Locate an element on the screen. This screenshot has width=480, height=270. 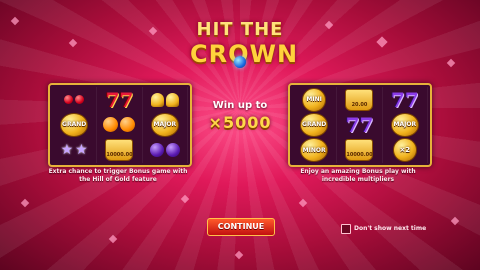
left-feature-panel: 77 GRAND MAJOR ★ ★ 10000.00 is located at coordinates (120, 125).